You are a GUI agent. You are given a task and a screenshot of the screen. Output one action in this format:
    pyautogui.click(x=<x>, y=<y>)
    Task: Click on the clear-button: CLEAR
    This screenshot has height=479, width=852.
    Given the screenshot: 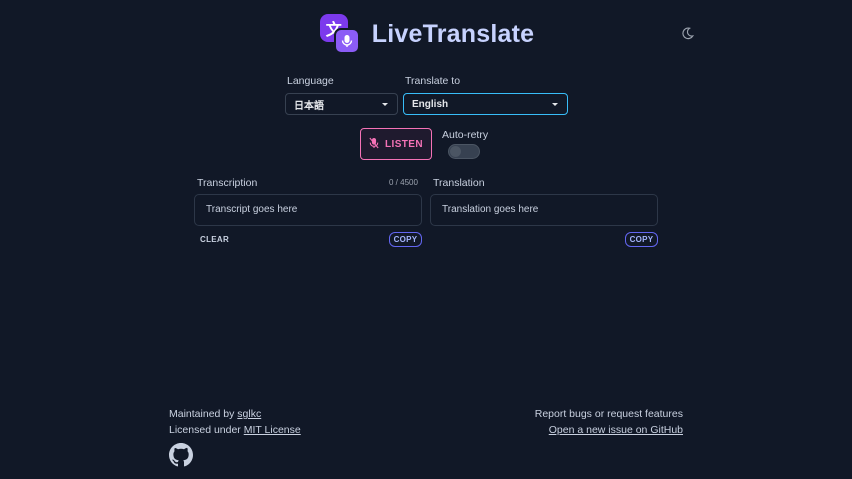 What is the action you would take?
    pyautogui.click(x=214, y=239)
    